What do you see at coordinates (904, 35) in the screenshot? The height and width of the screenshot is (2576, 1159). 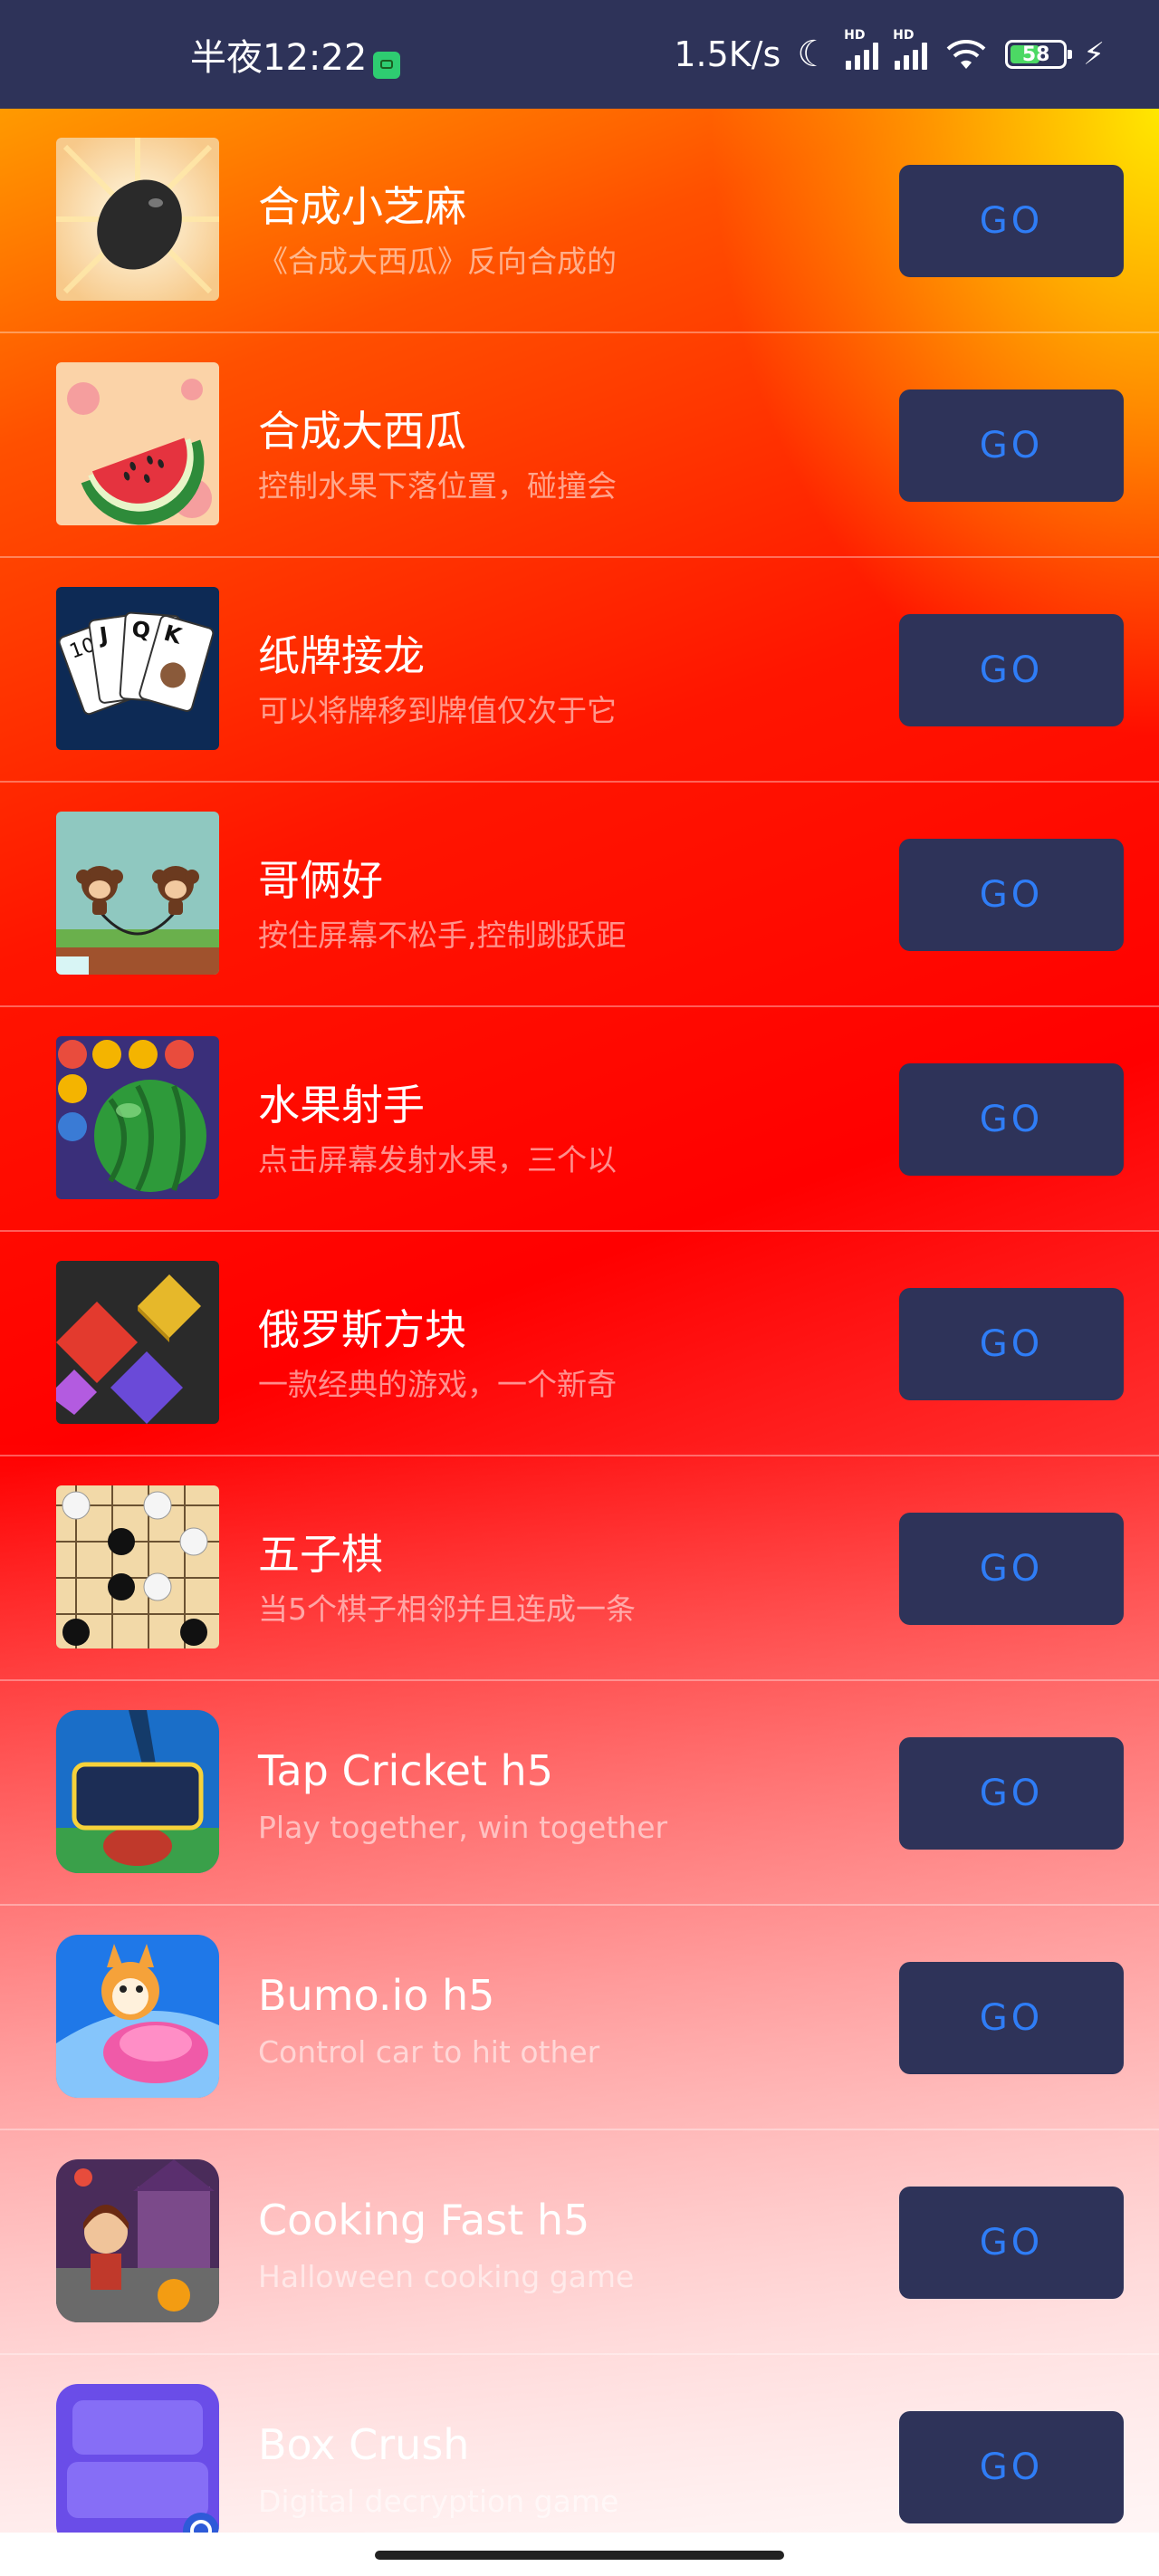 I see `hd-label-2: HD` at bounding box center [904, 35].